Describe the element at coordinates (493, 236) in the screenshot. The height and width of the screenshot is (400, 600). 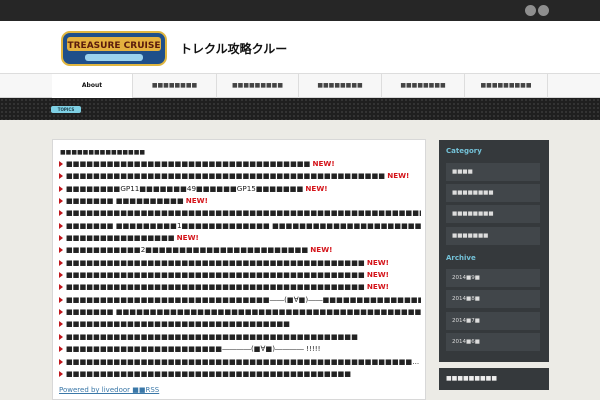
I see `category-link: ■■■■■■■` at that location.